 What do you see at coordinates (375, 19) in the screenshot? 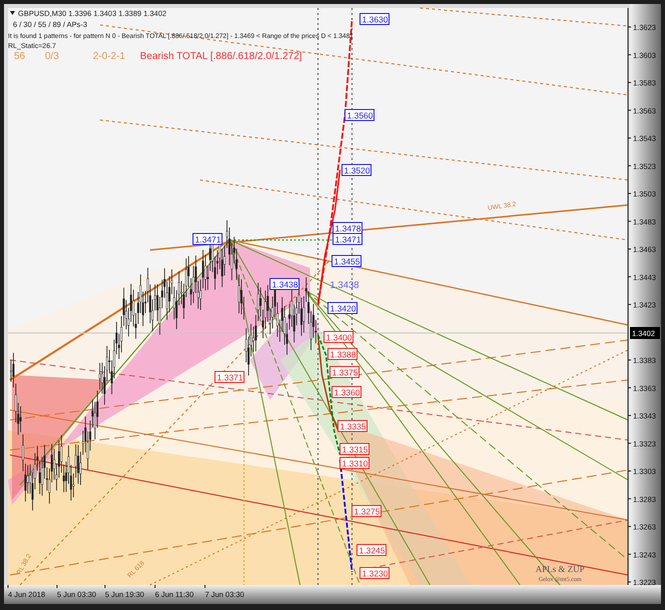
I see `price-level-tag: 1.3630` at bounding box center [375, 19].